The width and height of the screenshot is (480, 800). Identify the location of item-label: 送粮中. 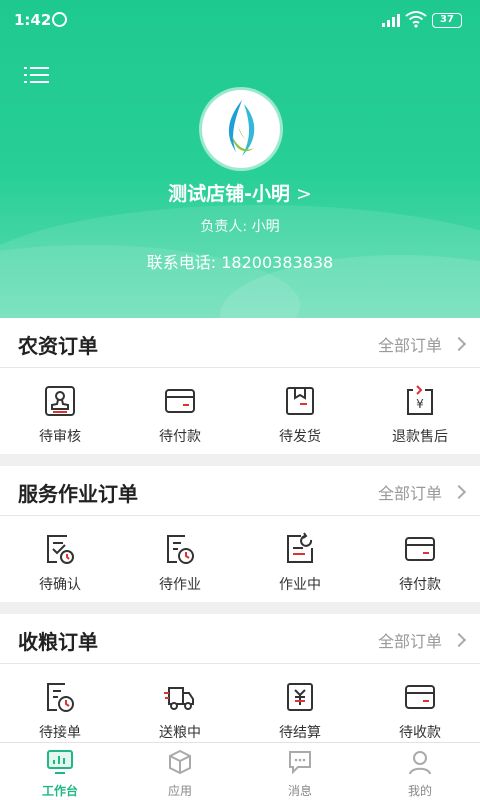
(180, 733).